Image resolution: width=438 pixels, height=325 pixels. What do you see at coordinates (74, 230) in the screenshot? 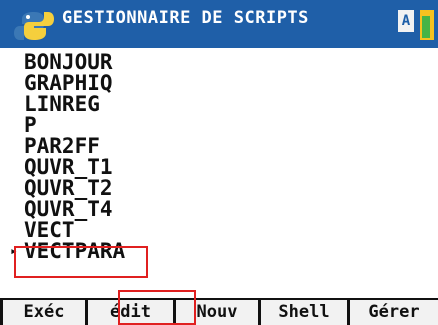
I see `script-item: VECT` at bounding box center [74, 230].